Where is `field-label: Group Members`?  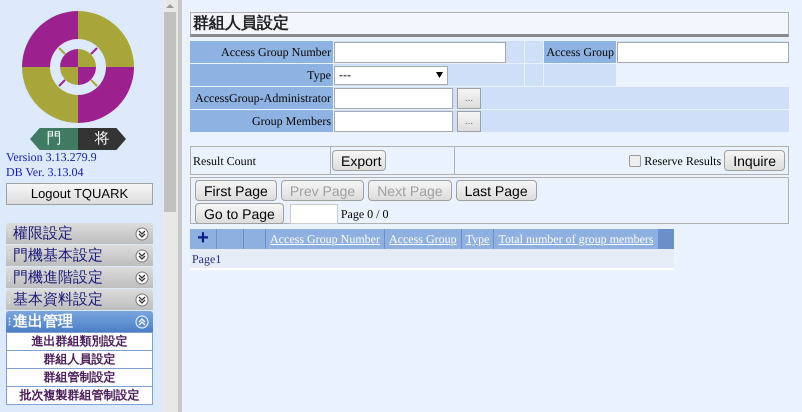 field-label: Group Members is located at coordinates (261, 121).